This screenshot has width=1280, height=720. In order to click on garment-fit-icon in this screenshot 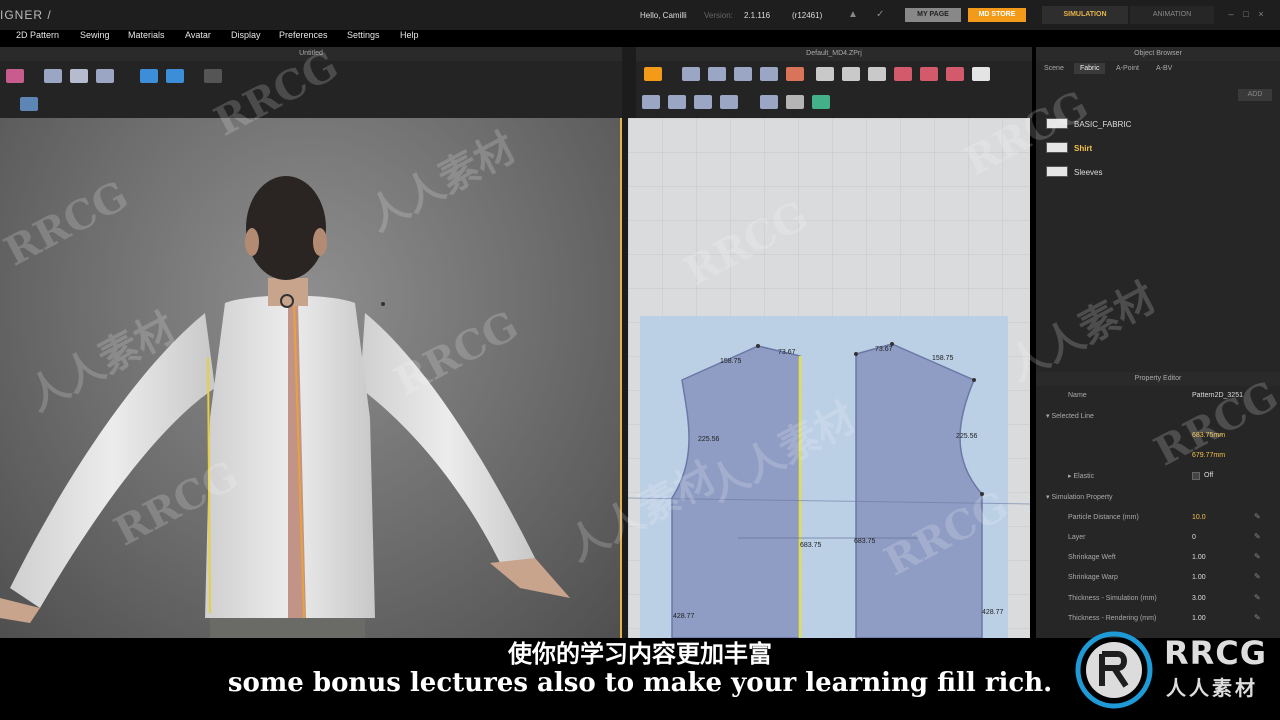, I will do `click(175, 76)`.